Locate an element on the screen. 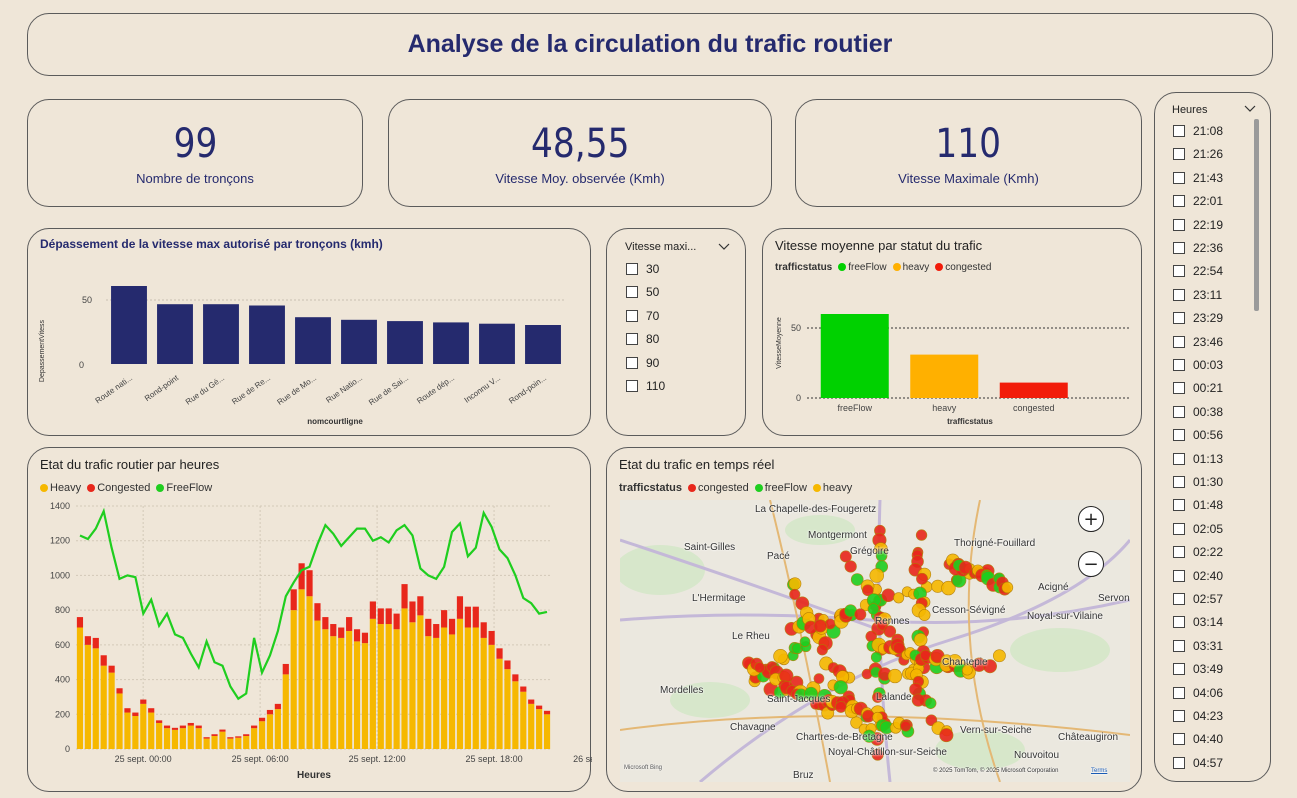  zoom-out-button: − is located at coordinates (1091, 564).